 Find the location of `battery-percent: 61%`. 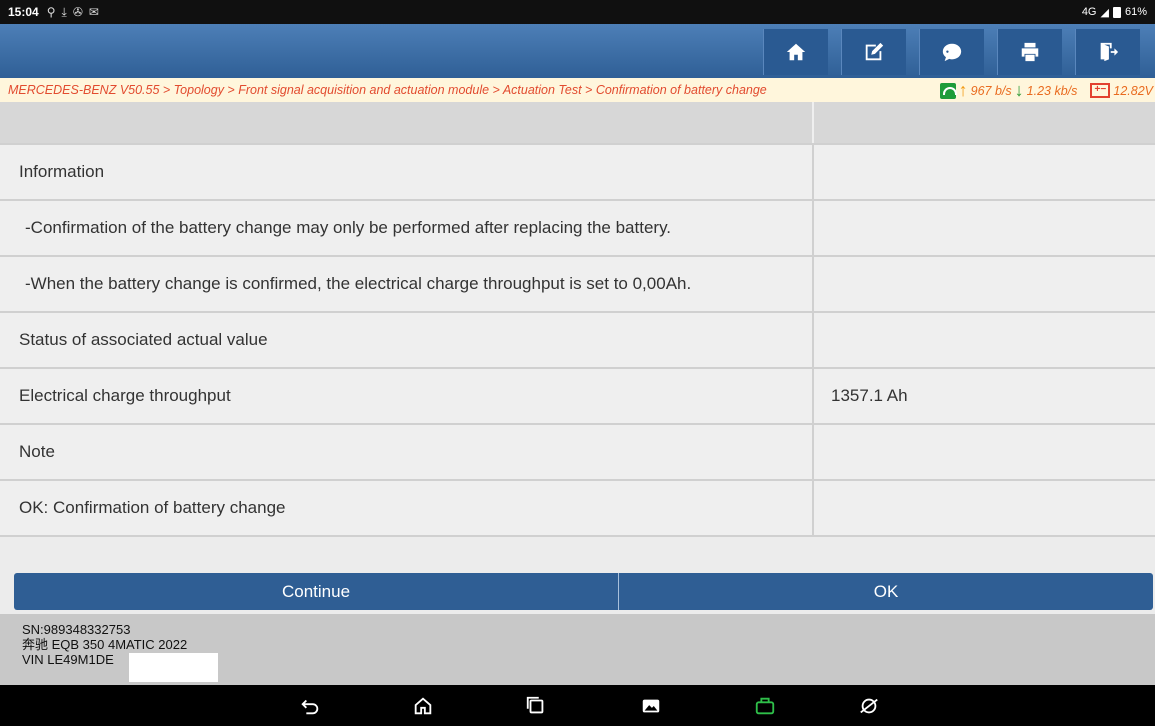

battery-percent: 61% is located at coordinates (1135, 12).